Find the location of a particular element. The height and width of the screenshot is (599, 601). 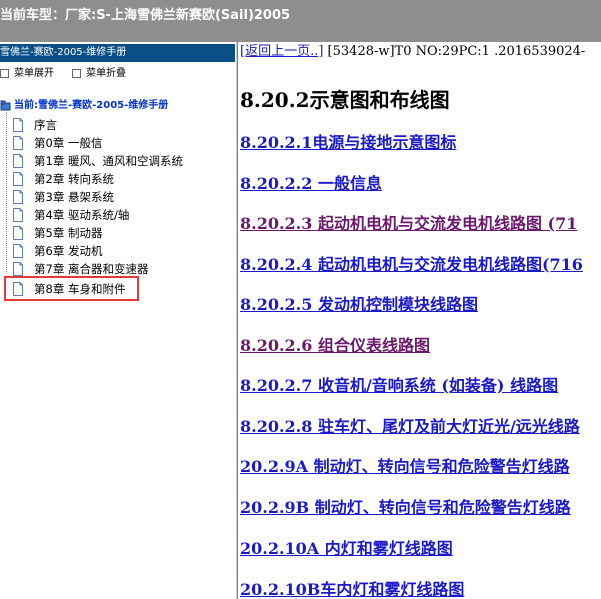

expand-menu-label: 菜单展开 is located at coordinates (34, 73).